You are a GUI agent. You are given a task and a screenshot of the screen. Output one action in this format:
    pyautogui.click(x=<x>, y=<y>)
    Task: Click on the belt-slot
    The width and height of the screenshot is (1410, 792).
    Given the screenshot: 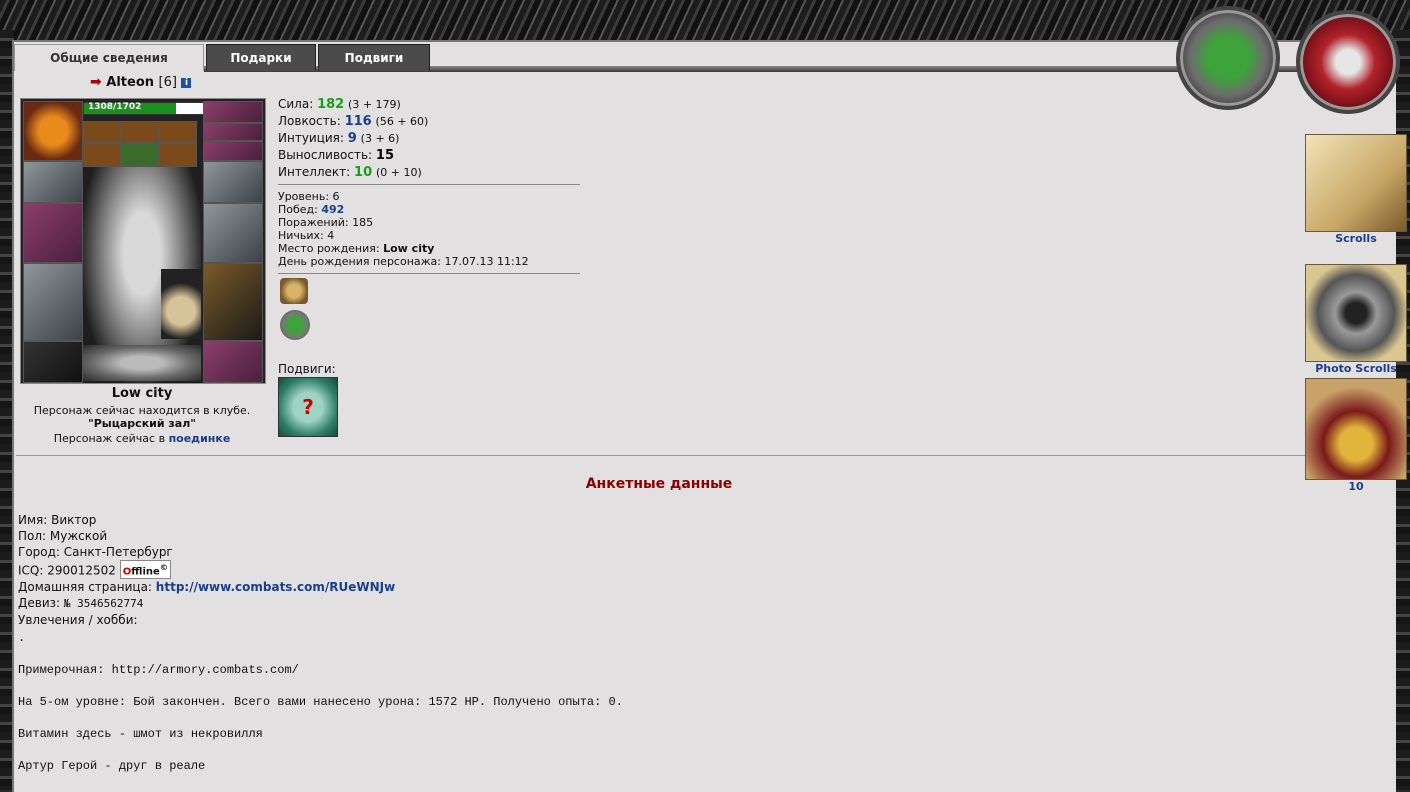 What is the action you would take?
    pyautogui.click(x=53, y=362)
    